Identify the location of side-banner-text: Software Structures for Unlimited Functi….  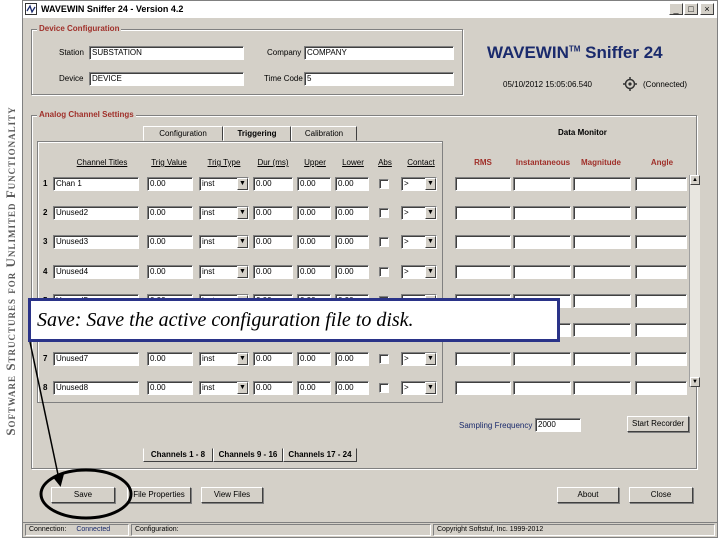
(10, 271).